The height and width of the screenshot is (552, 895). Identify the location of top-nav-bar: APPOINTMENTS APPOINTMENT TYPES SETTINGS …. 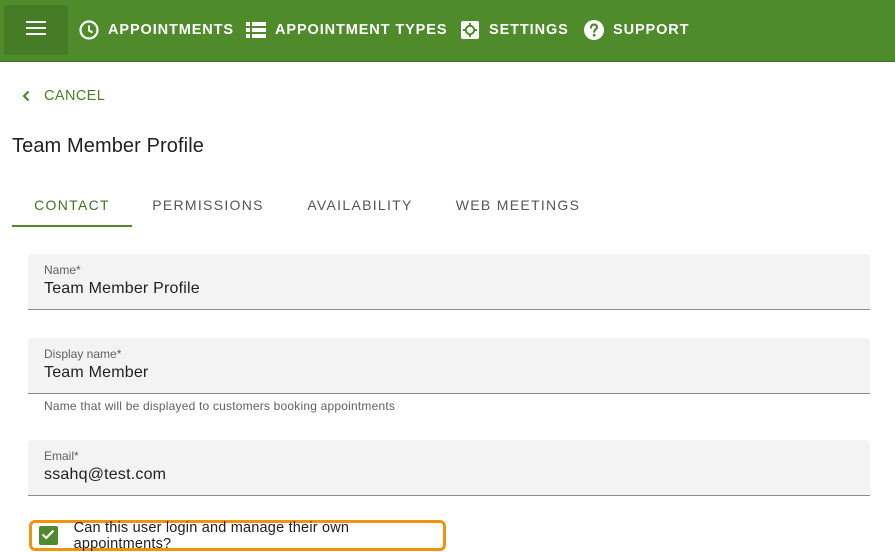
(447, 31).